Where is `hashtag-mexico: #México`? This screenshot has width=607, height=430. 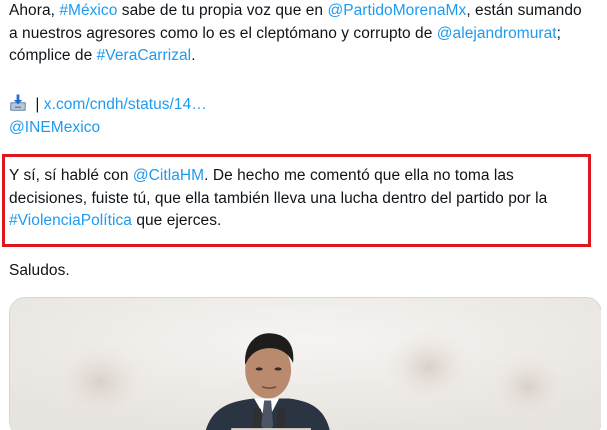 hashtag-mexico: #México is located at coordinates (88, 10).